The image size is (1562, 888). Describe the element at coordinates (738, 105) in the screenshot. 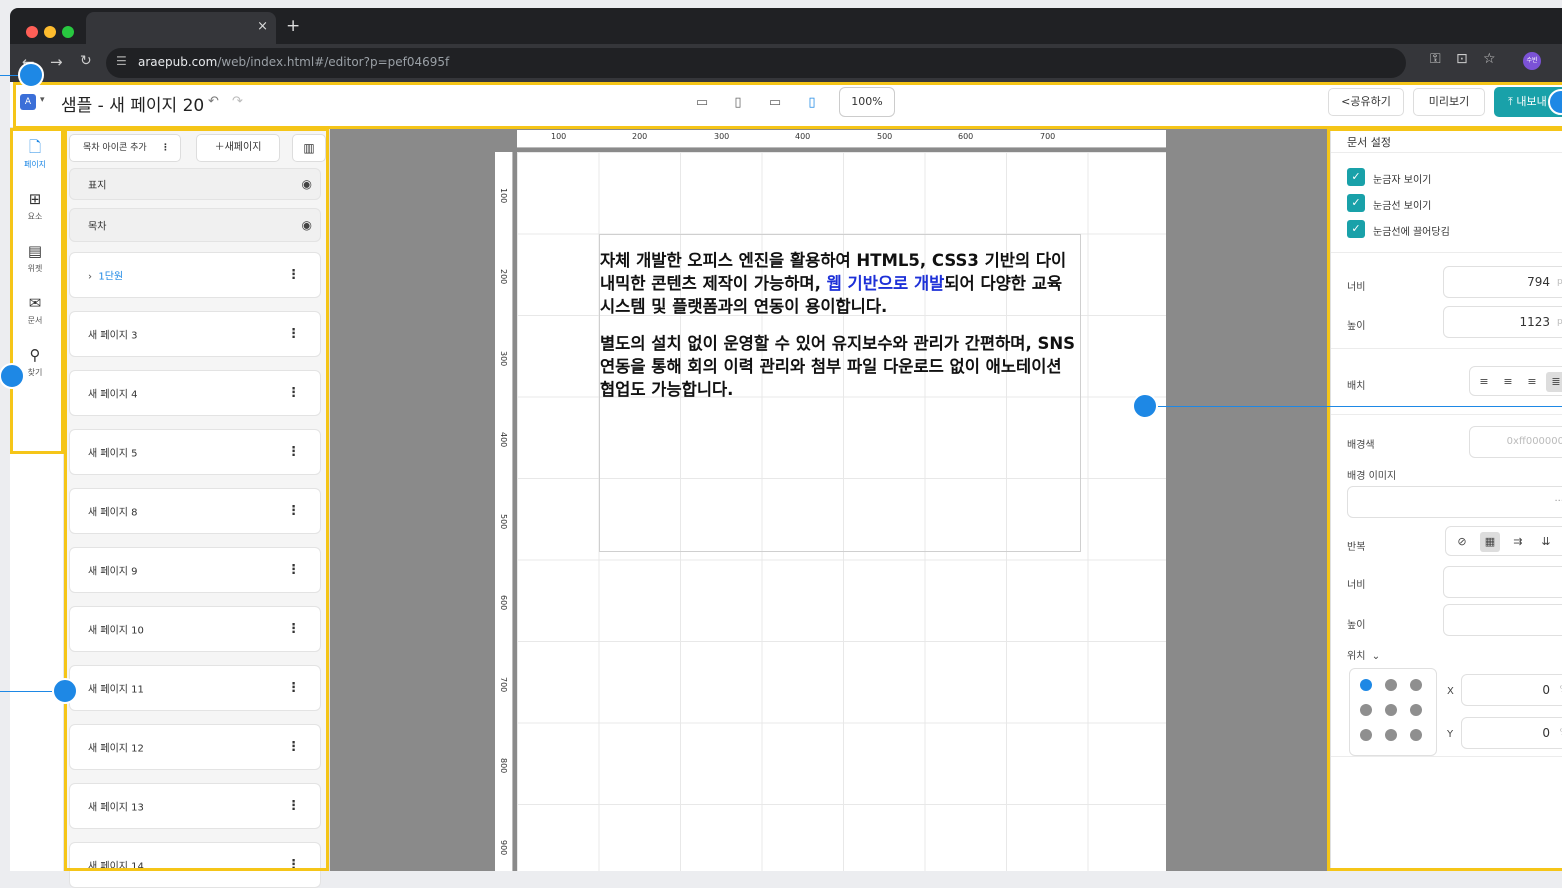

I see `tablet-view-icon: ▯` at that location.